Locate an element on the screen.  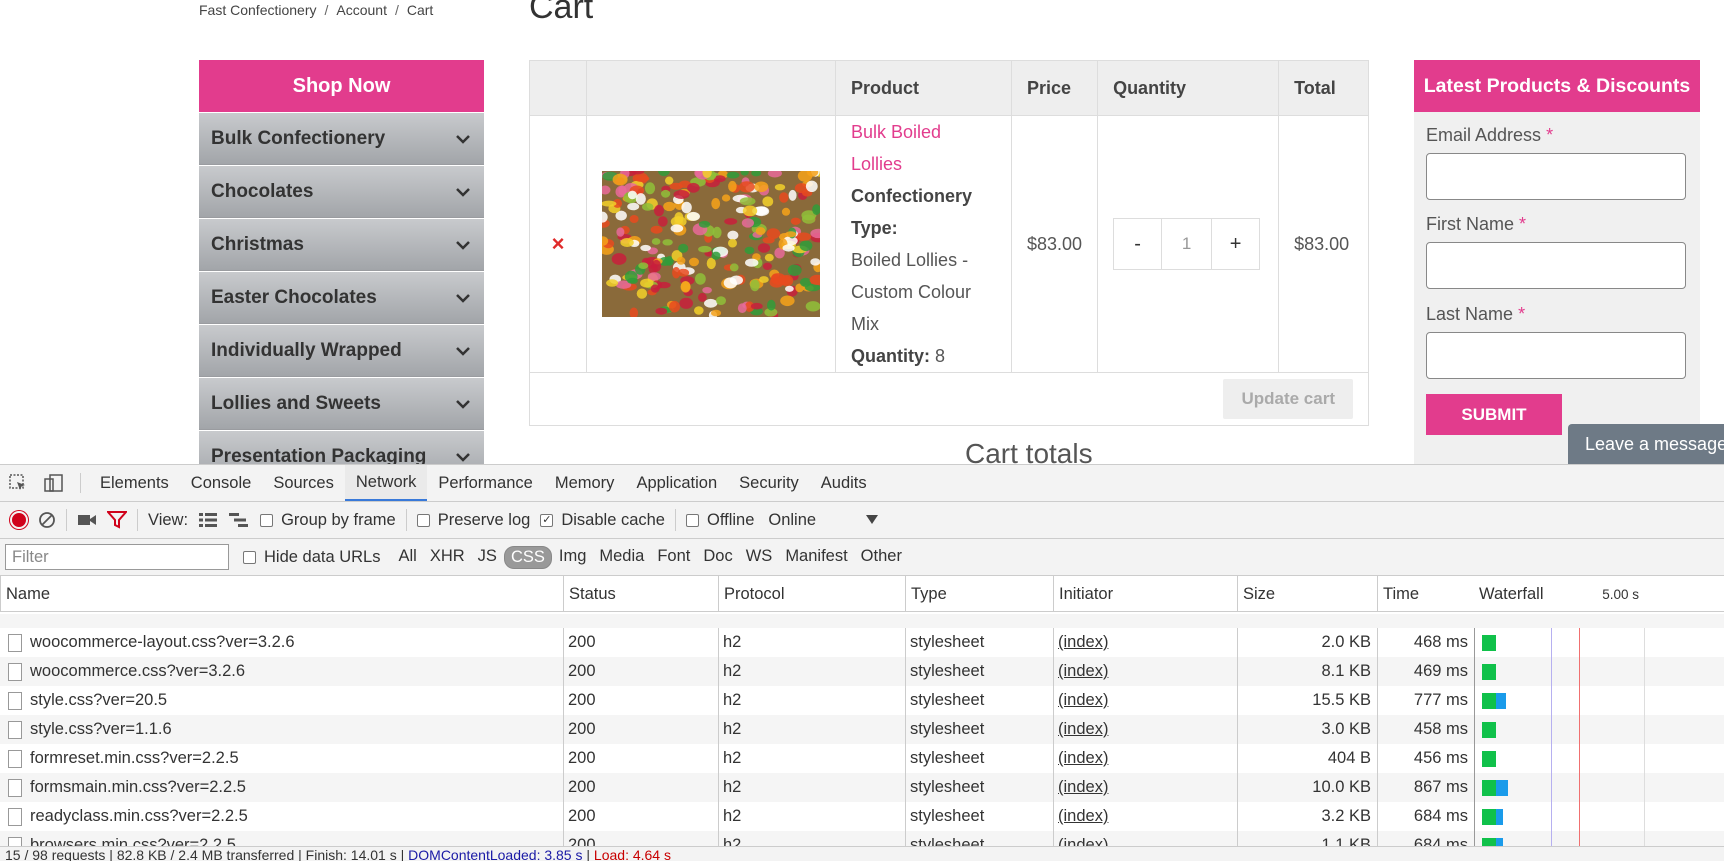
status-dcl: DOMContentLoaded: 3.85 s is located at coordinates (495, 854).